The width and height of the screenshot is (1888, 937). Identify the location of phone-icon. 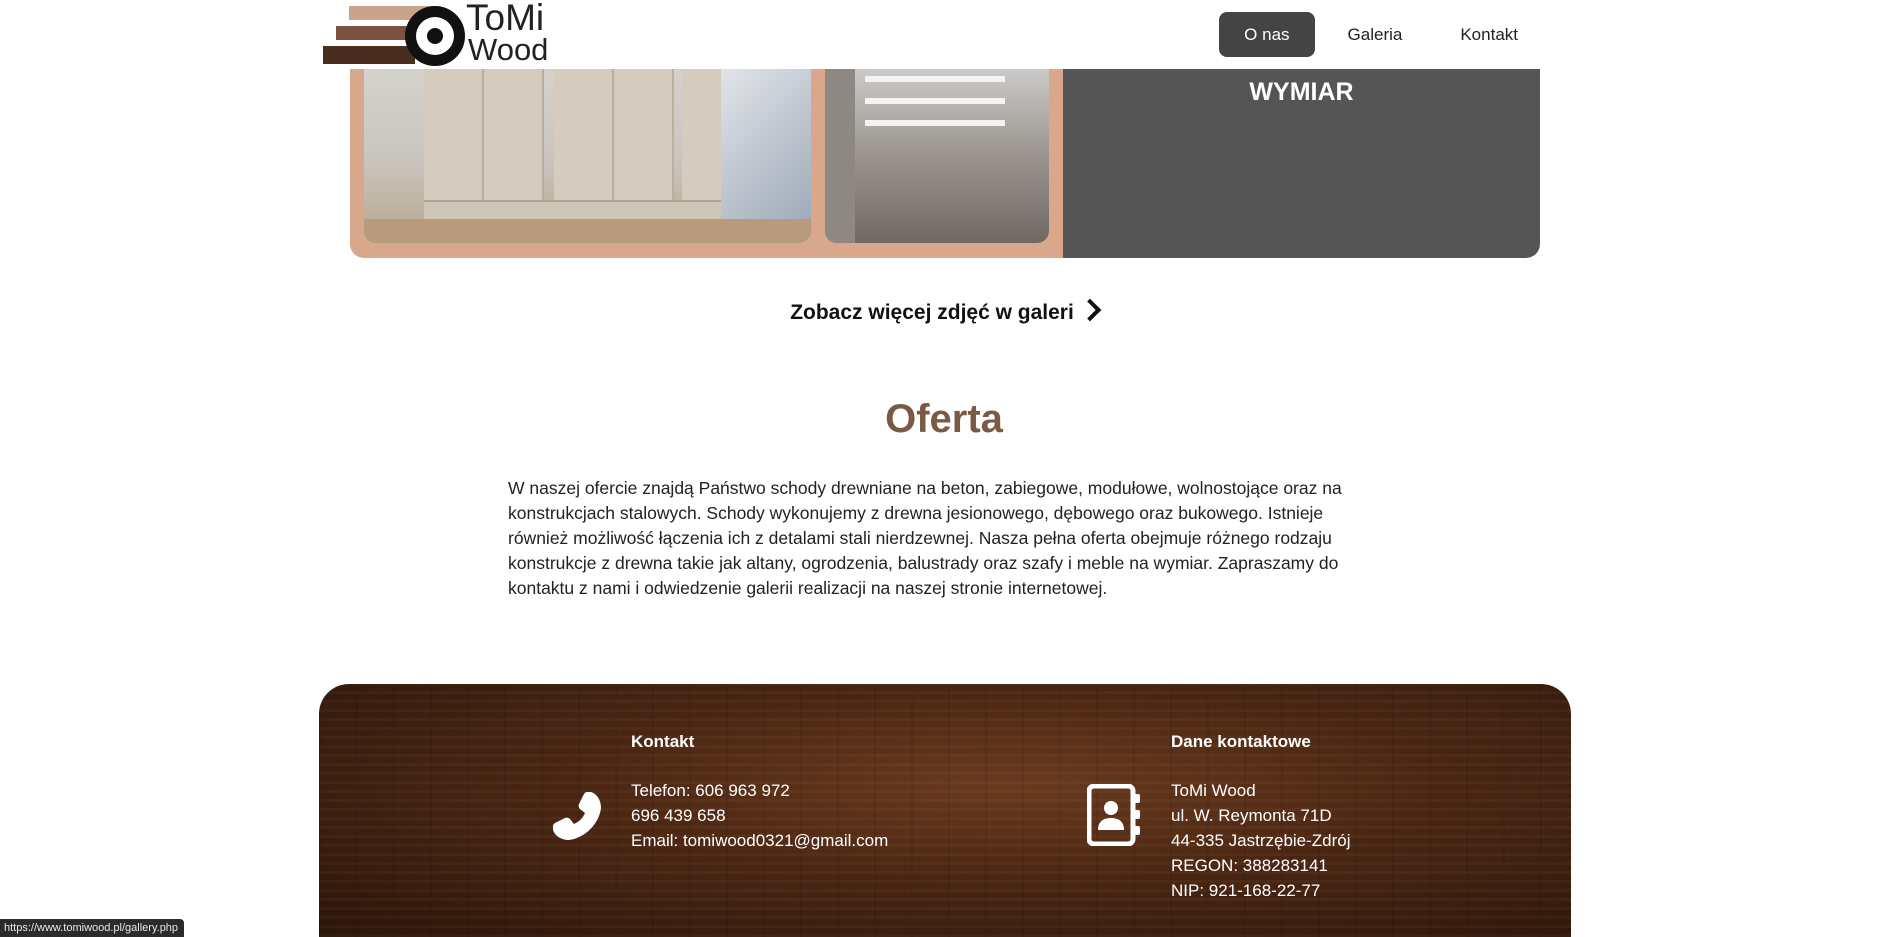
(577, 816).